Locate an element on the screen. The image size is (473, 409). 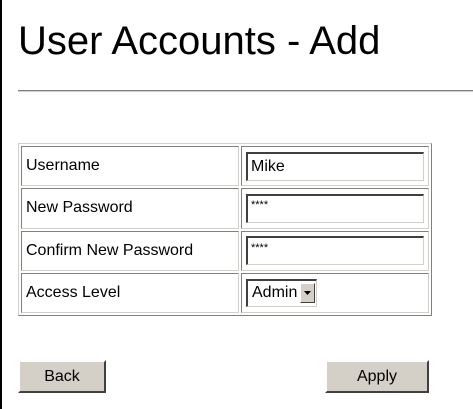
new-password-input is located at coordinates (335, 208).